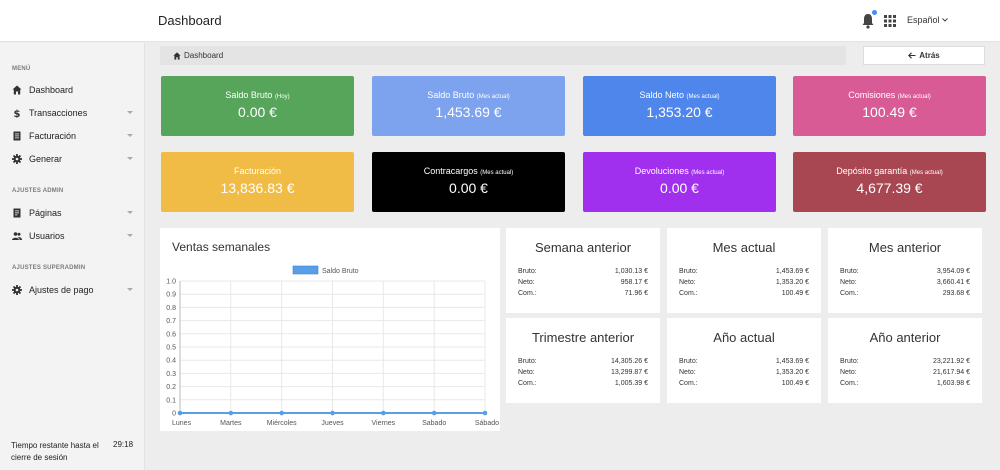 The width and height of the screenshot is (1000, 470). I want to click on summary-value: 13,299.87 €, so click(629, 372).